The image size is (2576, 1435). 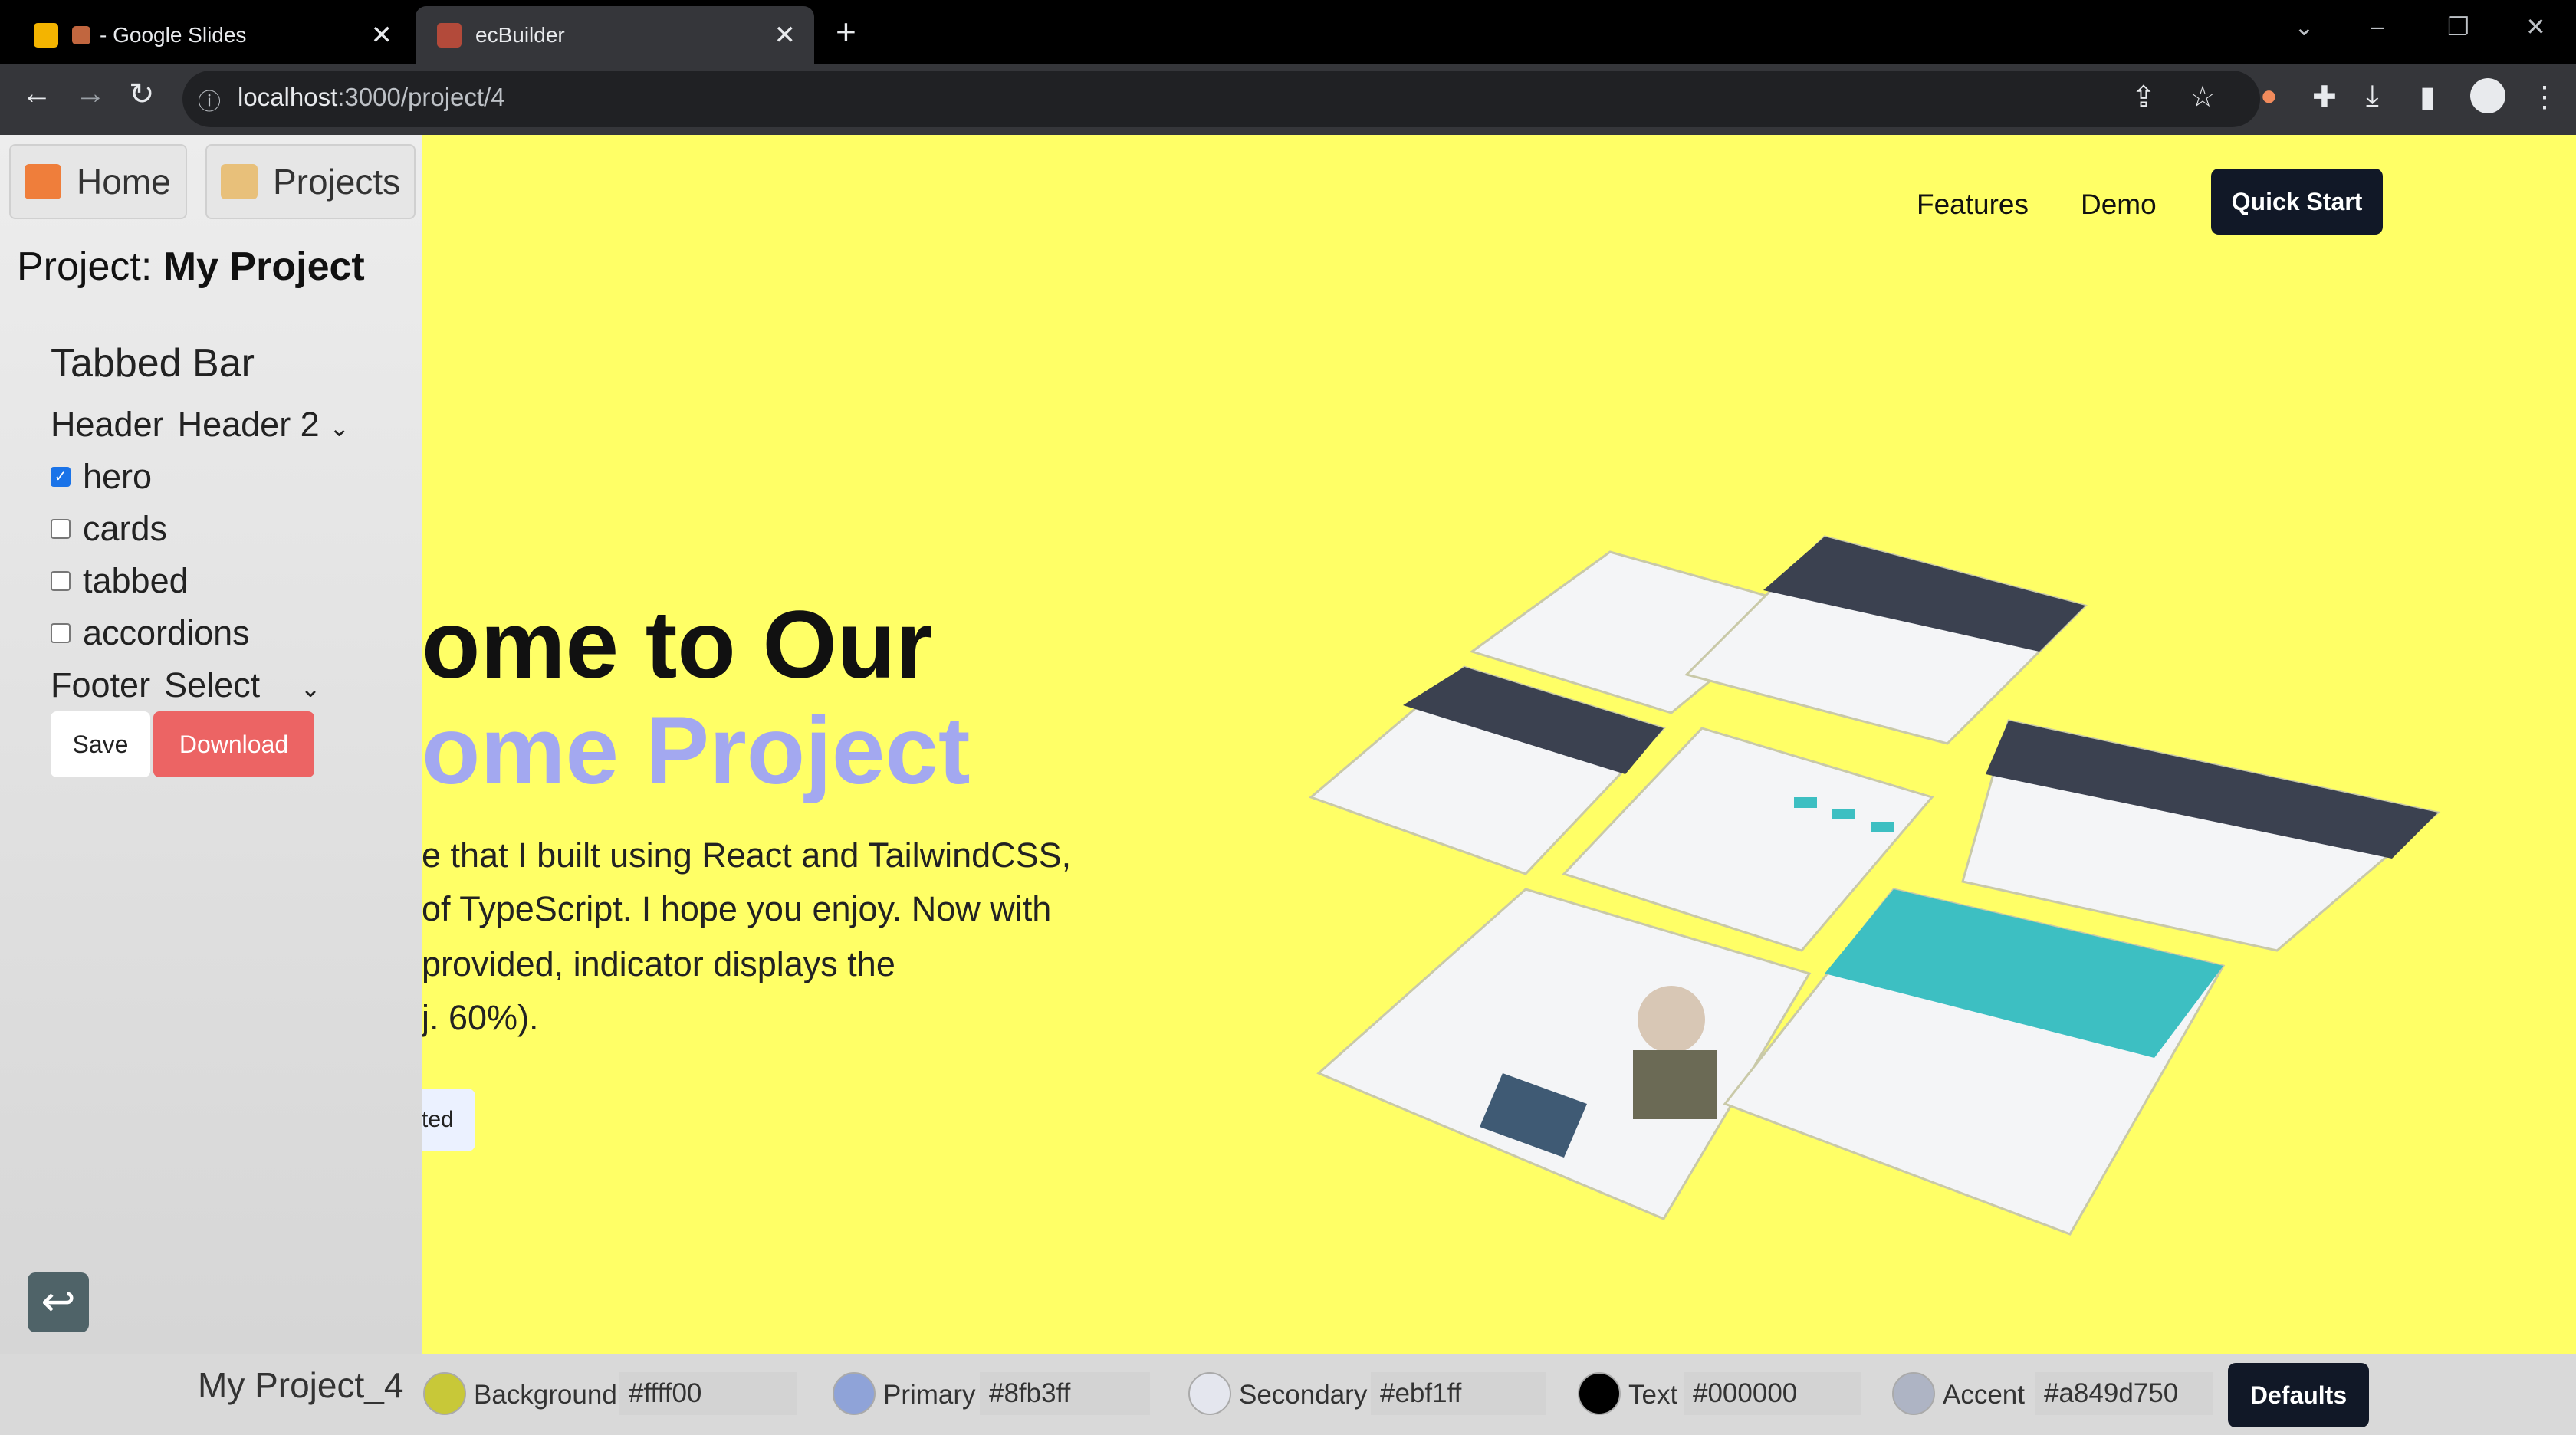 What do you see at coordinates (2377, 27) in the screenshot?
I see `minimize-icon: –` at bounding box center [2377, 27].